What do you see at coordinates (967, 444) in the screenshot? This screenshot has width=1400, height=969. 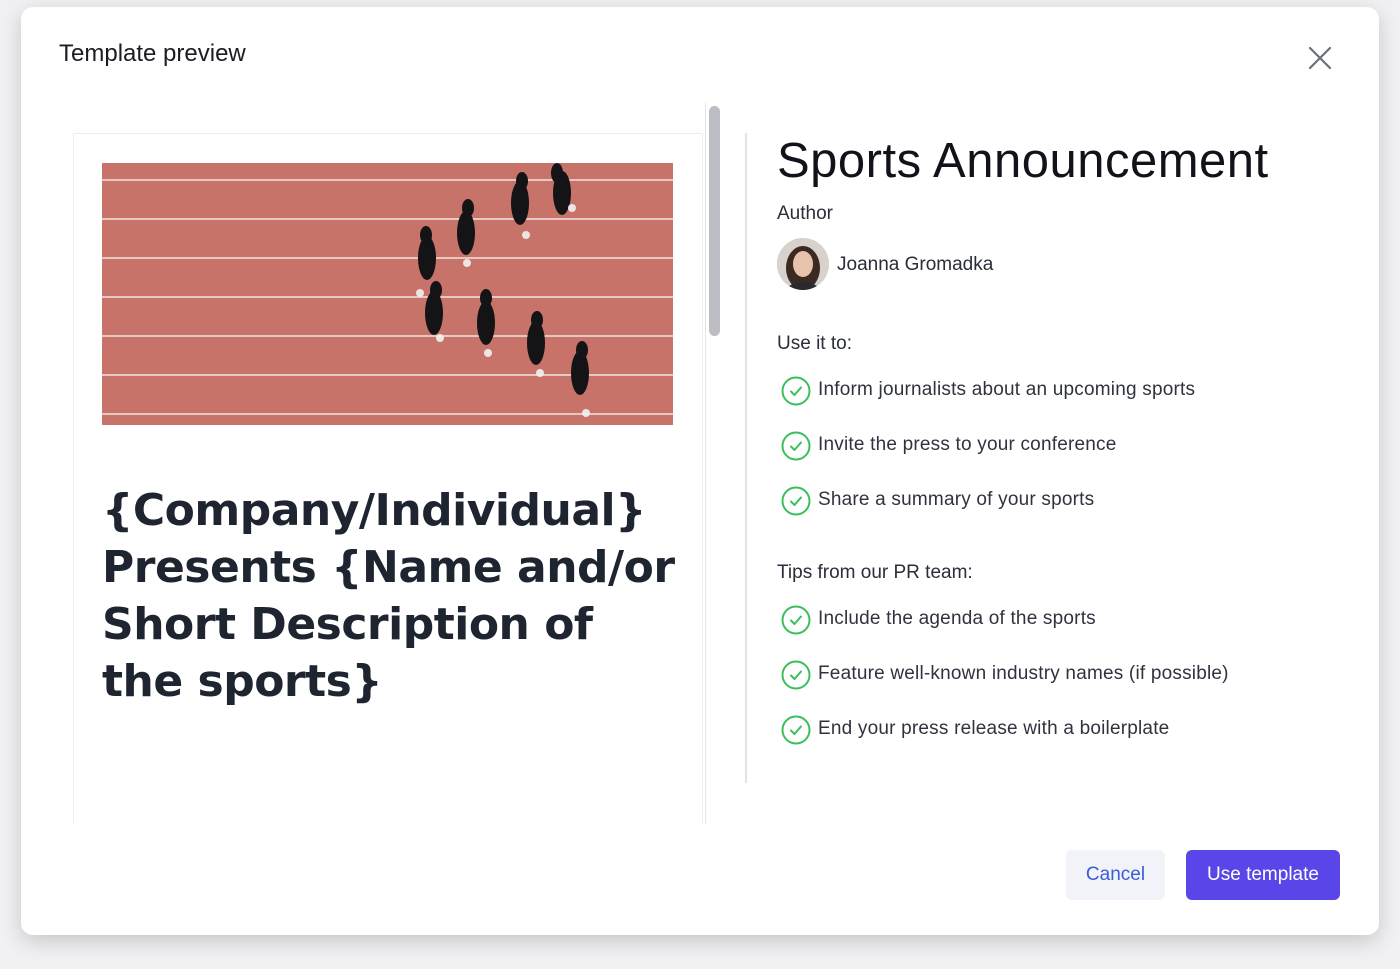 I see `list-item-text: Invite the press to your conference` at bounding box center [967, 444].